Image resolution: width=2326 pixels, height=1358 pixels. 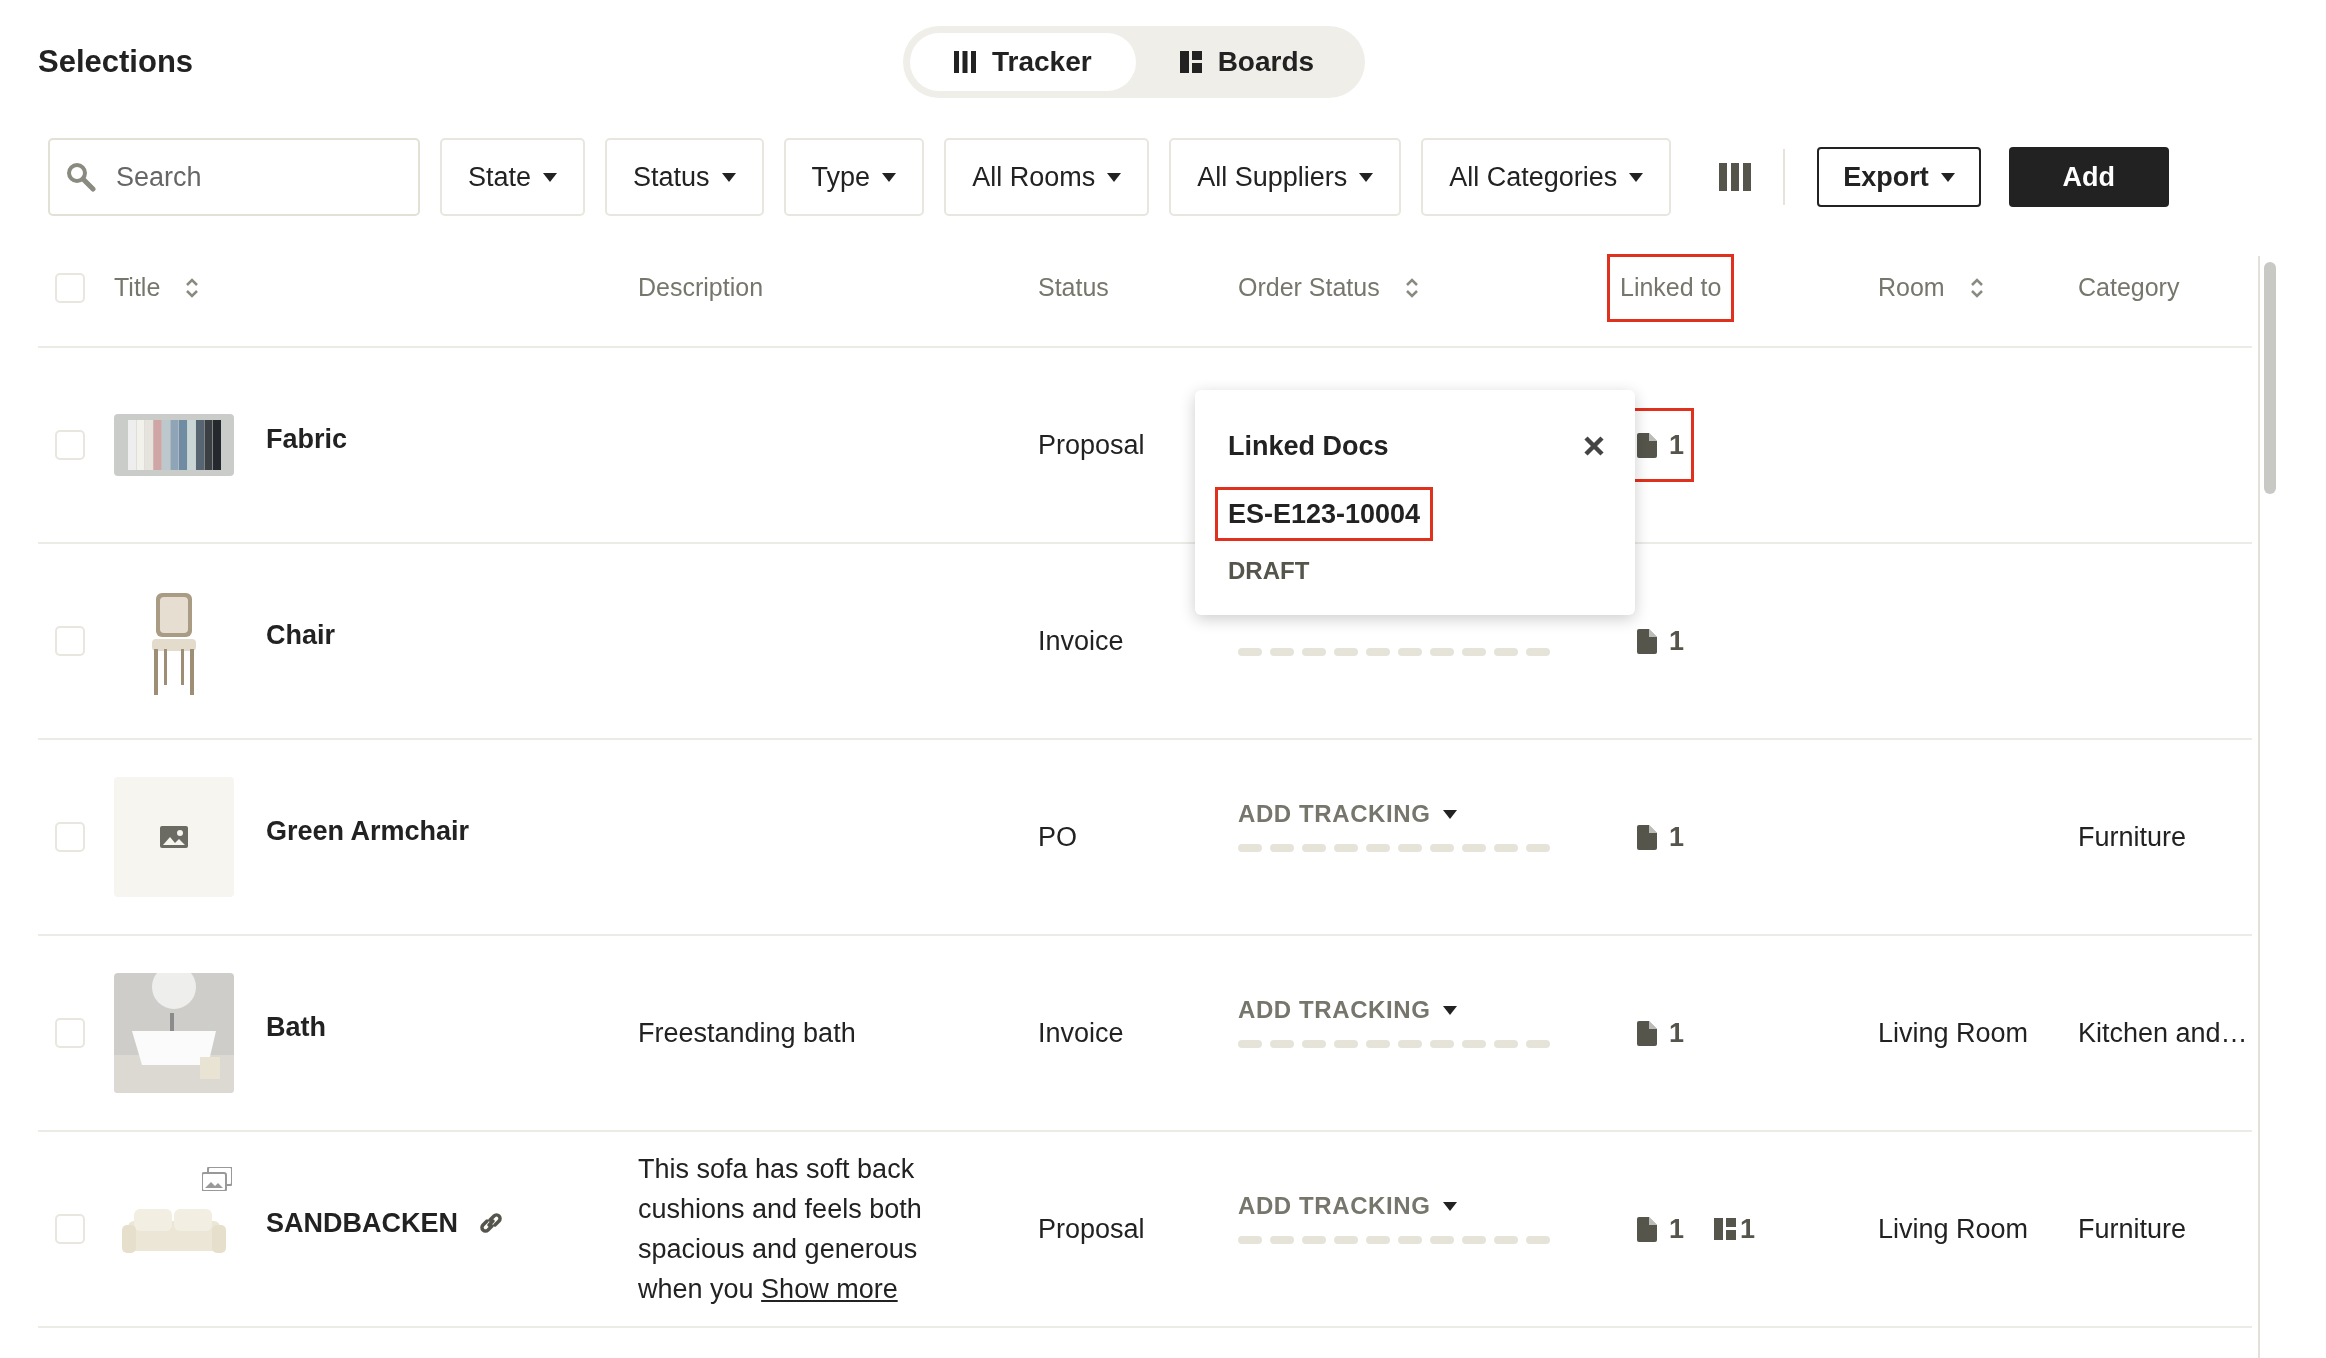 What do you see at coordinates (684, 177) in the screenshot?
I see `filter-dropdown: Status` at bounding box center [684, 177].